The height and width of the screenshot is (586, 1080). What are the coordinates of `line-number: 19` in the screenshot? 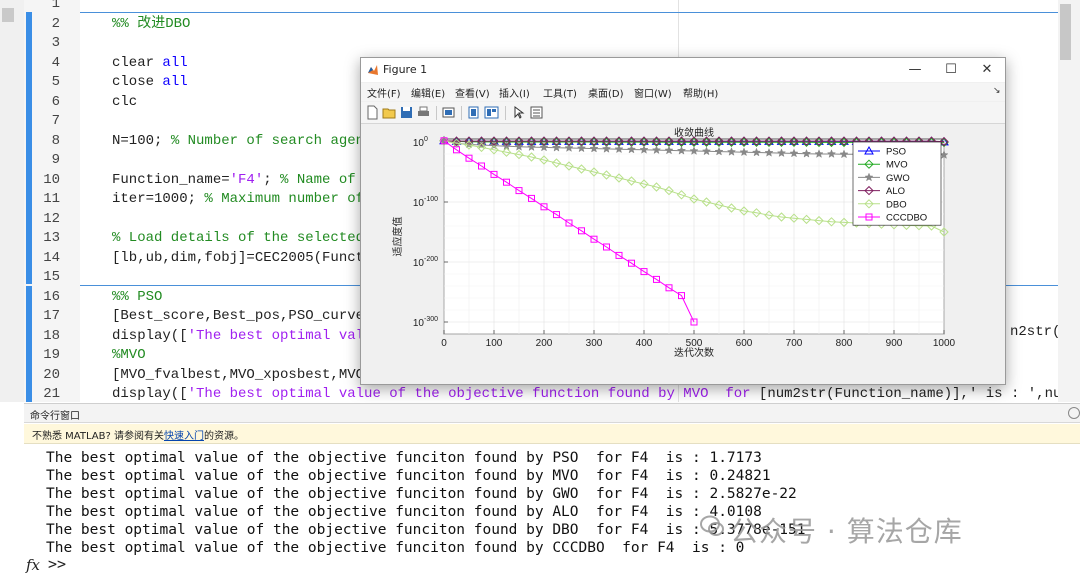 It's located at (51, 355).